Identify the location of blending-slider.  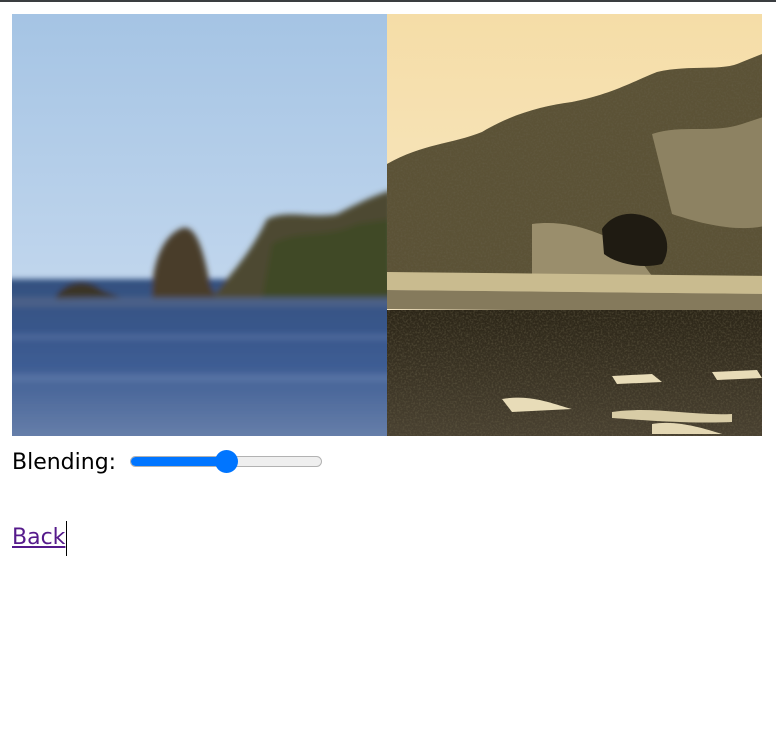
(226, 463).